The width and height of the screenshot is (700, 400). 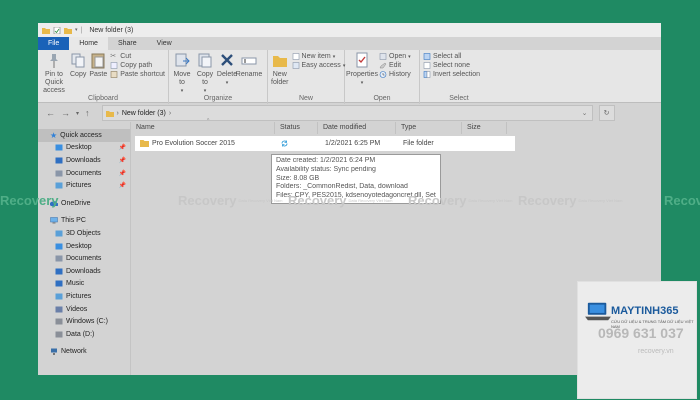 What do you see at coordinates (84, 221) in the screenshot?
I see `nav-this-pc: This PC` at bounding box center [84, 221].